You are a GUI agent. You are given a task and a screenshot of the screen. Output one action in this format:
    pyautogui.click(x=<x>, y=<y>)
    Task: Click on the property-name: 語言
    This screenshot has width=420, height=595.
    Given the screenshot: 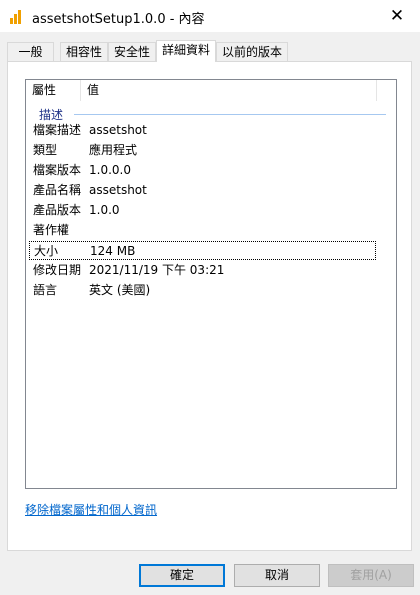 What is the action you would take?
    pyautogui.click(x=45, y=290)
    